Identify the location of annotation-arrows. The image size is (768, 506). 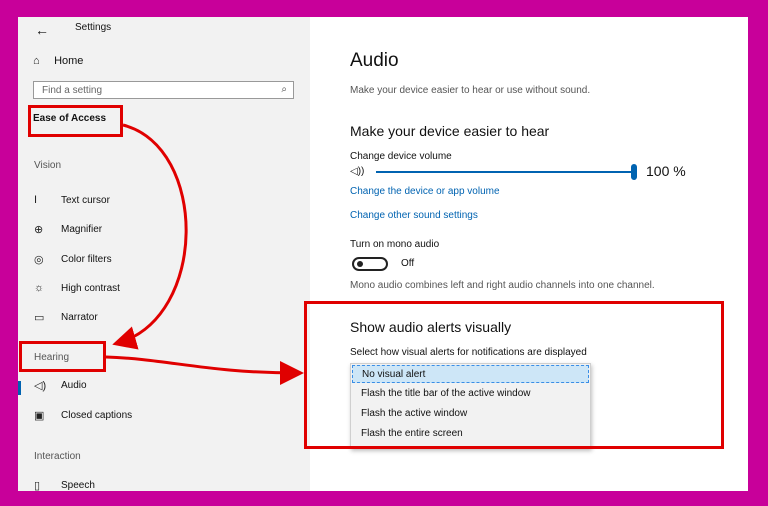
(204, 254).